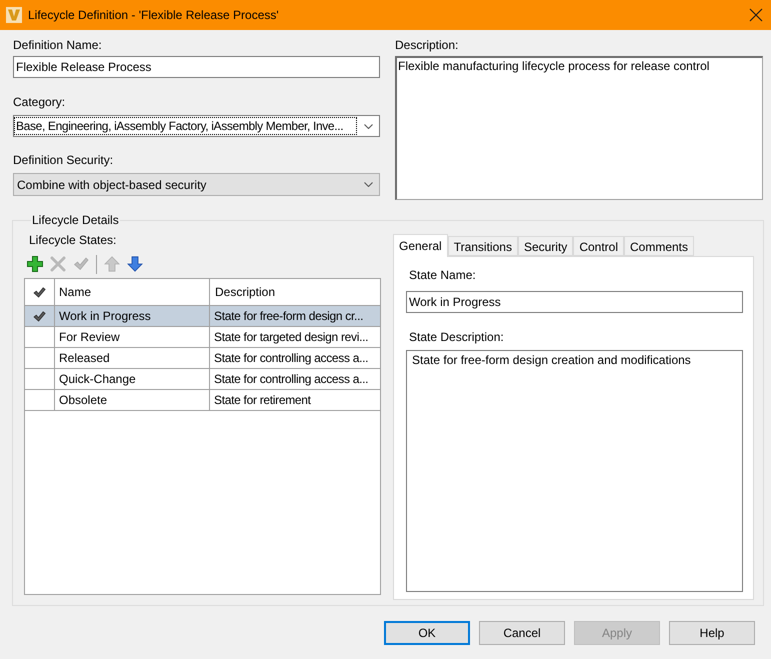 The image size is (771, 659). What do you see at coordinates (442, 275) in the screenshot?
I see `field-label: State Name:` at bounding box center [442, 275].